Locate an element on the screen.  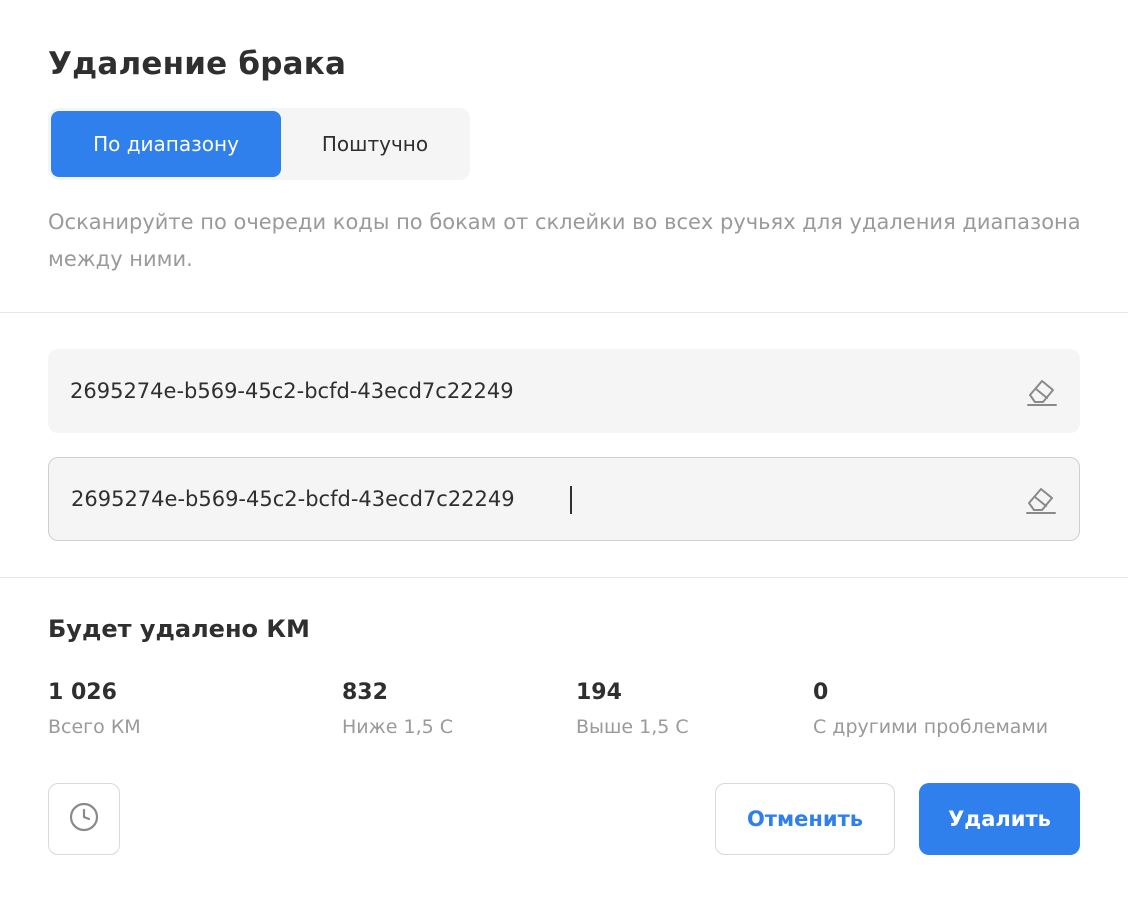
first-code-input is located at coordinates (540, 391).